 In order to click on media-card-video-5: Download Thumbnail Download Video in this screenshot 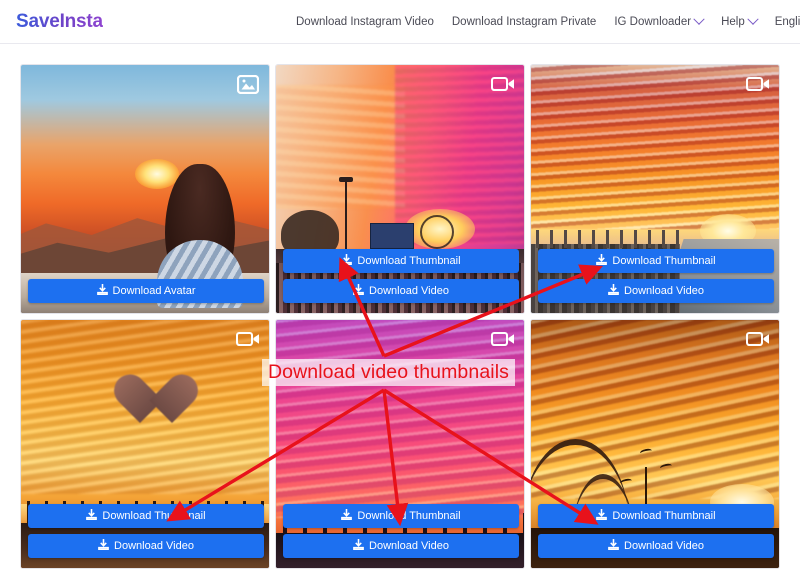, I will do `click(655, 444)`.